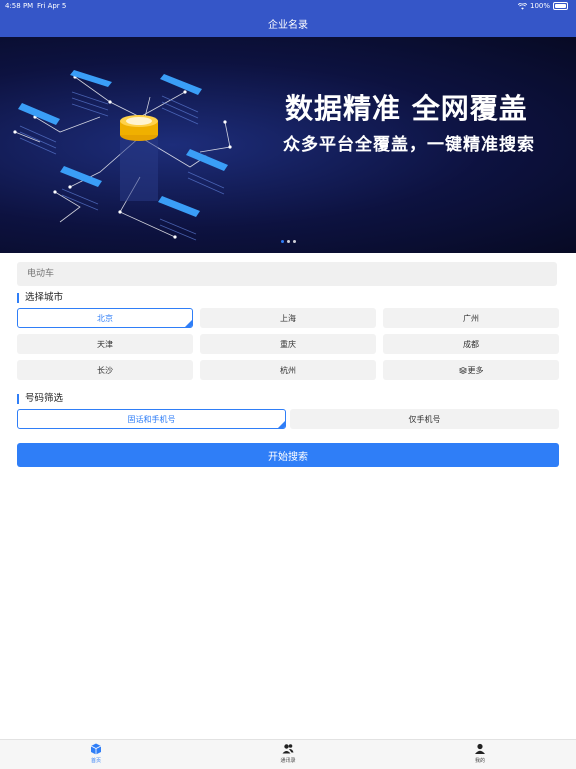 This screenshot has width=576, height=769. I want to click on tab-contacts: 通讯录, so click(288, 753).